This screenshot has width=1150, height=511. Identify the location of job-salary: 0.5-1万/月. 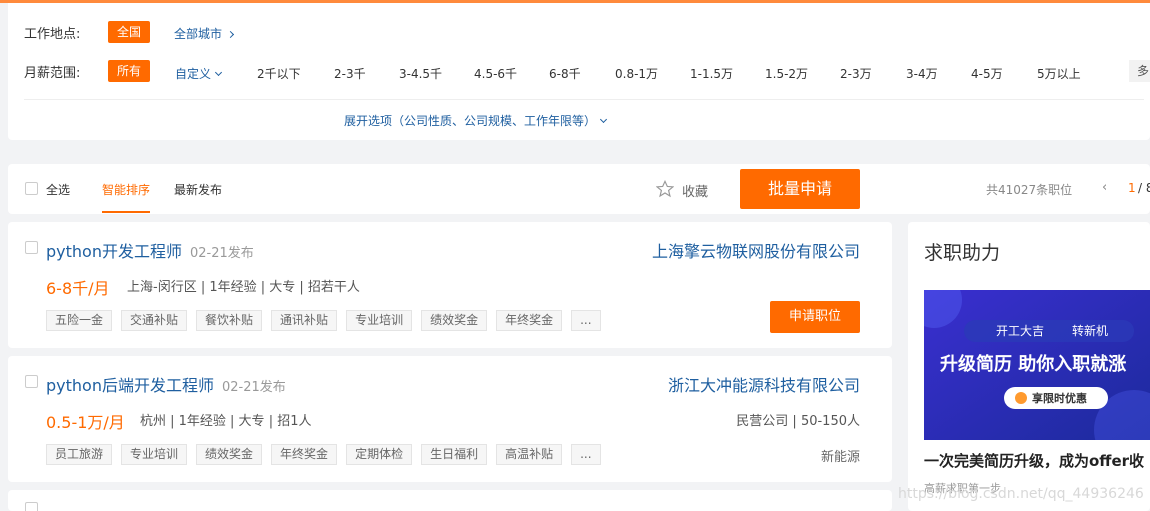
(85, 422).